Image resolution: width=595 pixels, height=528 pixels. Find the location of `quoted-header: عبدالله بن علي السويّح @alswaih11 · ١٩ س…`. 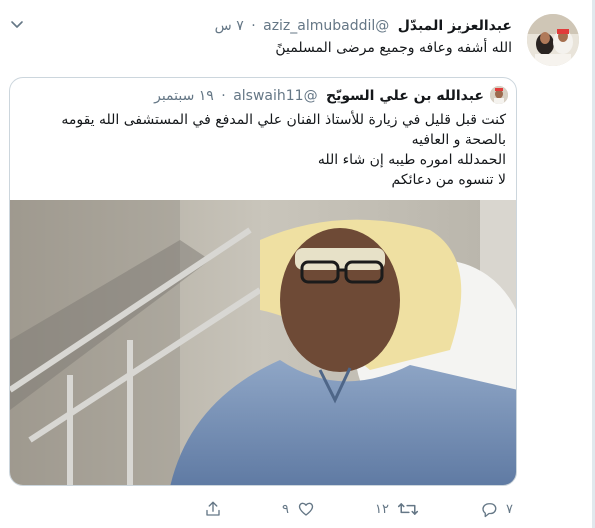

quoted-header: عبدالله بن علي السويّح @alswaih11 · ١٩ س… is located at coordinates (319, 96).